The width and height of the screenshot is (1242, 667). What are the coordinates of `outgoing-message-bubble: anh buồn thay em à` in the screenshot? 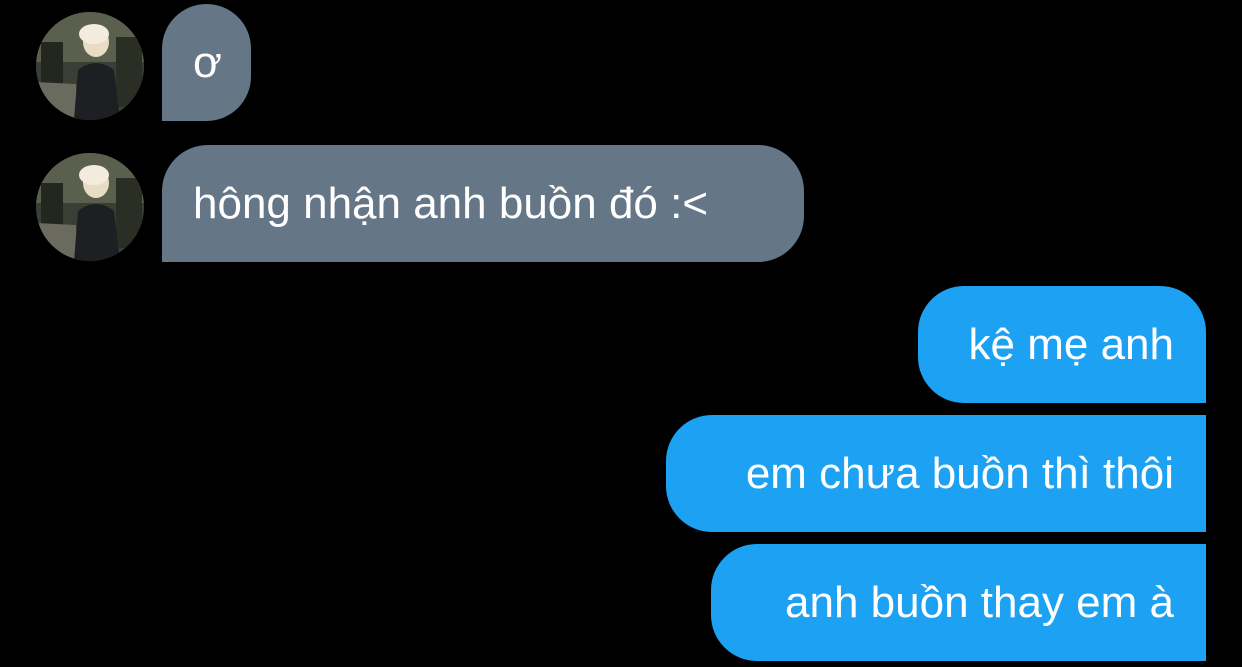 It's located at (958, 602).